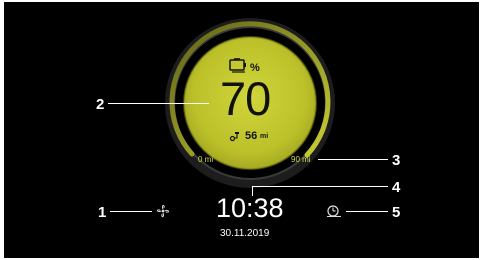 This screenshot has height=260, width=483. What do you see at coordinates (353, 159) in the screenshot?
I see `callout-3-leader` at bounding box center [353, 159].